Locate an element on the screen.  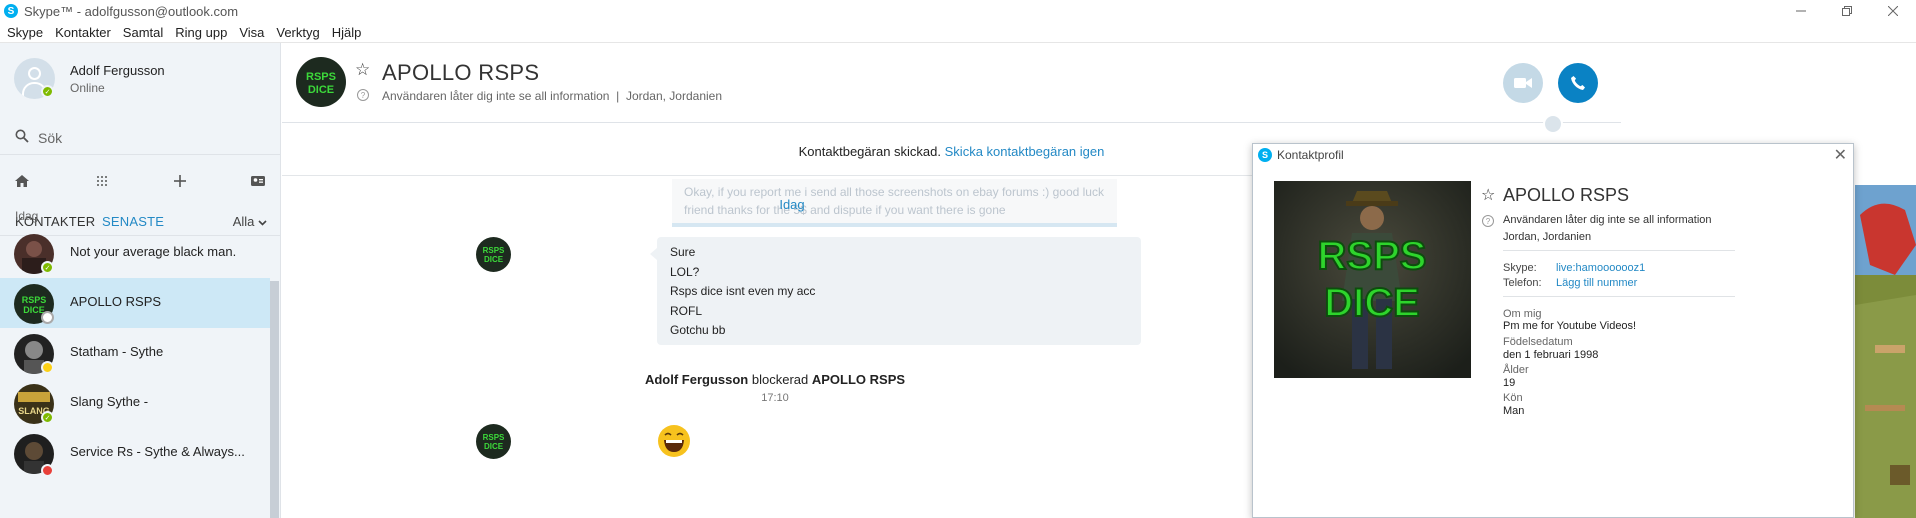
block-target: APOLLO RSPS is located at coordinates (858, 379).